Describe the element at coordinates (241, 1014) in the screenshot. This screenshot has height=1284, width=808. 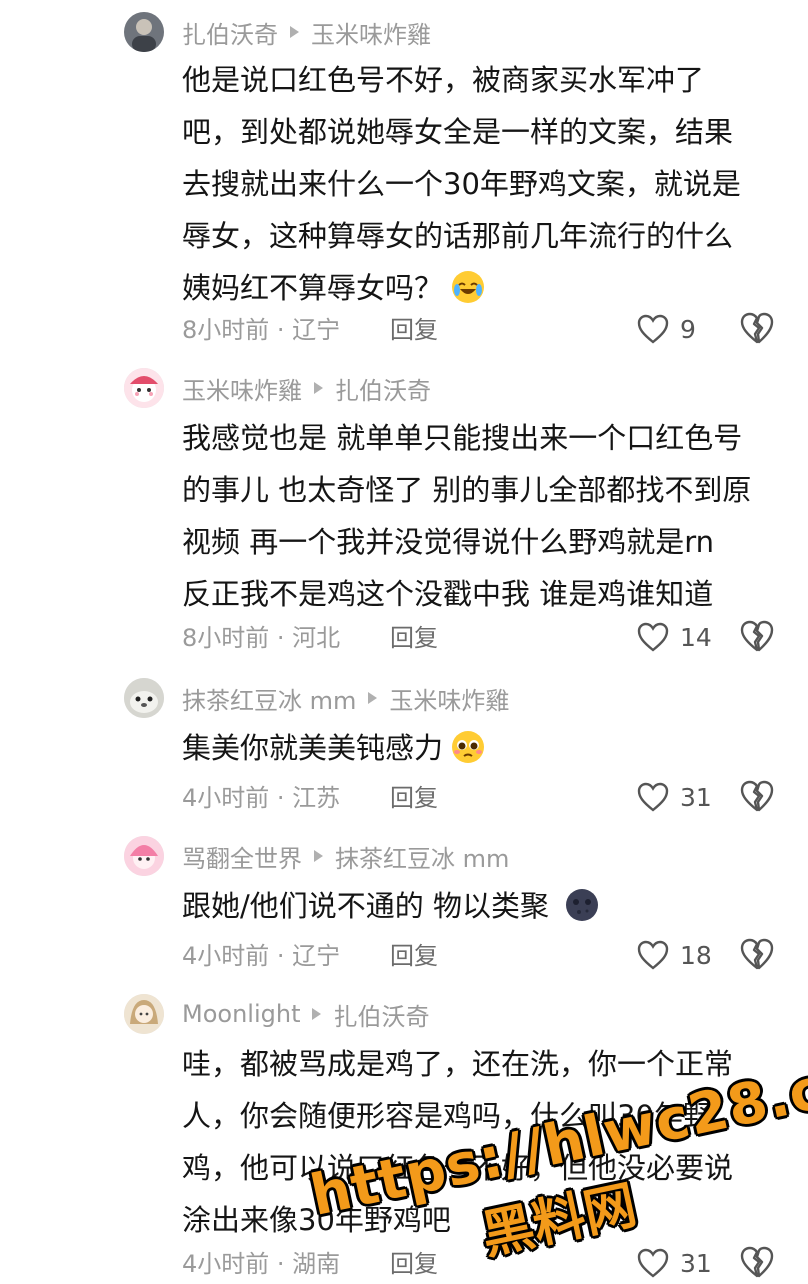
I see `author-name: Moonlight` at that location.